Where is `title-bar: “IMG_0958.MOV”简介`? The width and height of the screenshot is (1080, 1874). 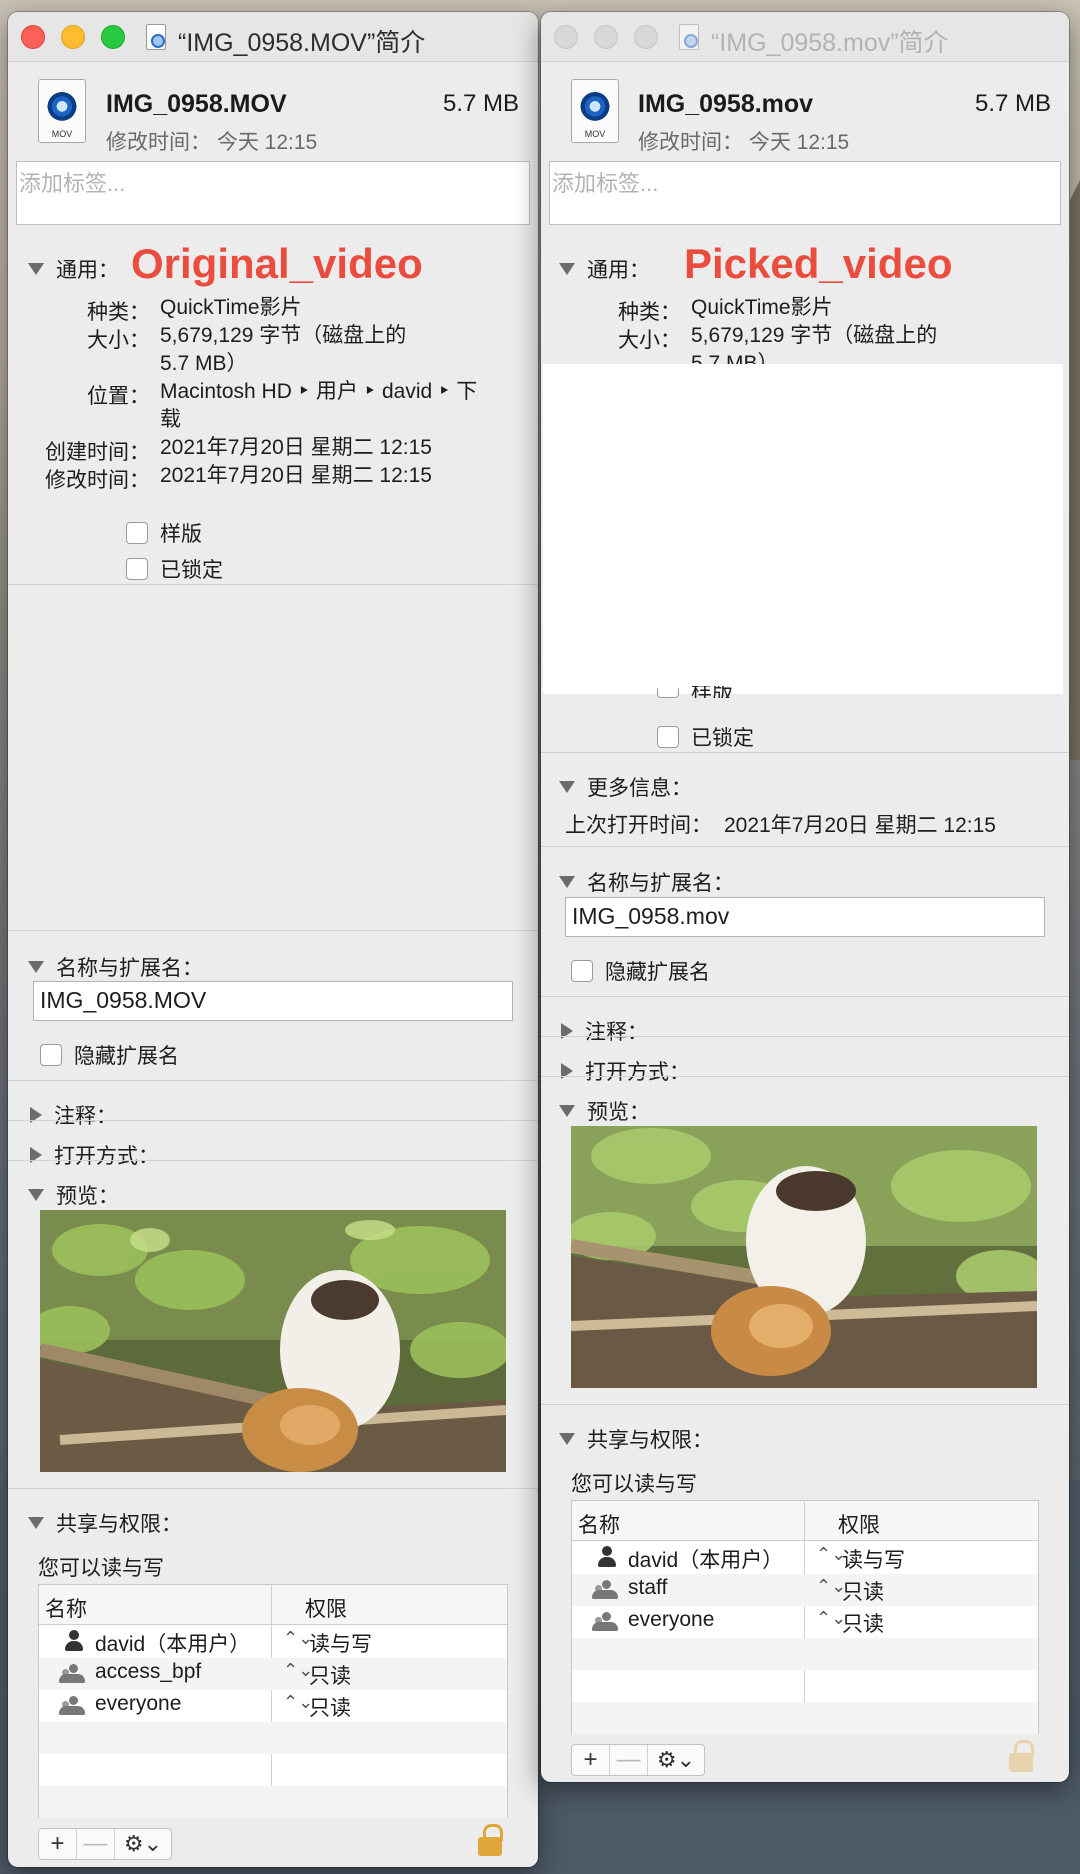
title-bar: “IMG_0958.MOV”简介 is located at coordinates (273, 37).